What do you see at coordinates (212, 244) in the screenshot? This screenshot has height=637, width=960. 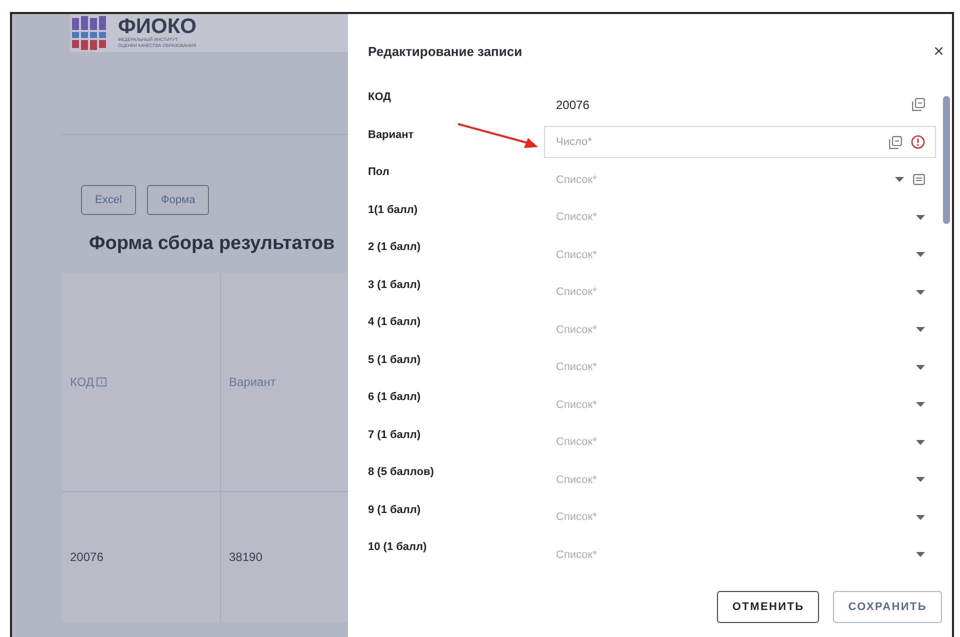 I see `page-title: Форма сбора результатов` at bounding box center [212, 244].